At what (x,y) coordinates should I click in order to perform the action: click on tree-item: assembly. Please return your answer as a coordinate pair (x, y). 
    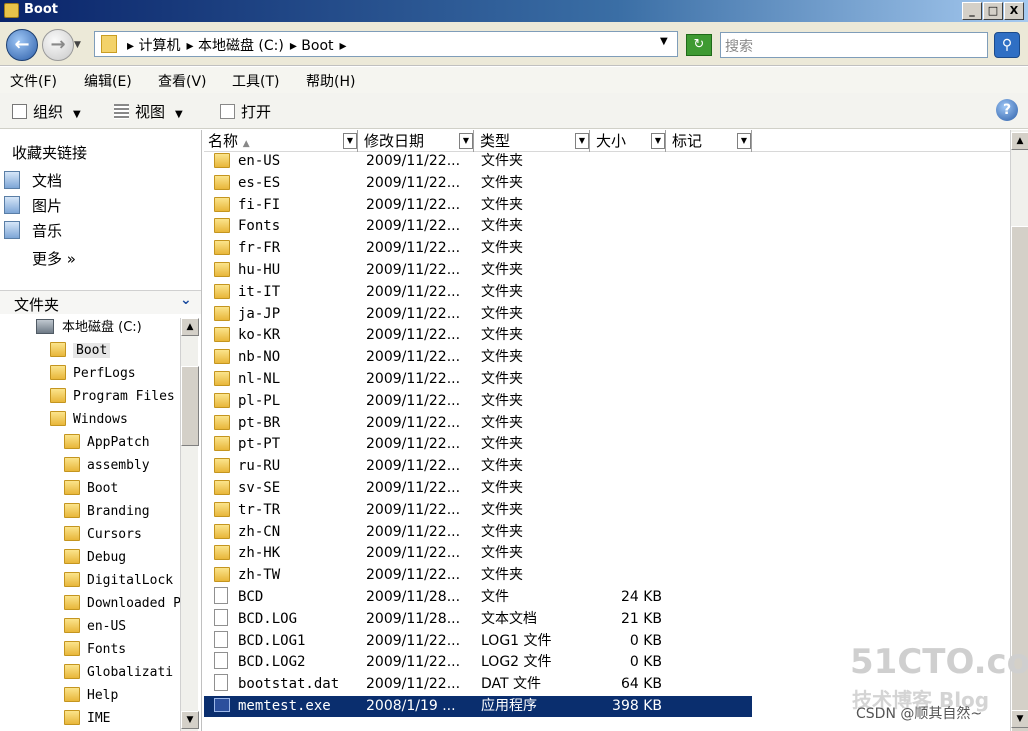
    Looking at the image, I should click on (107, 466).